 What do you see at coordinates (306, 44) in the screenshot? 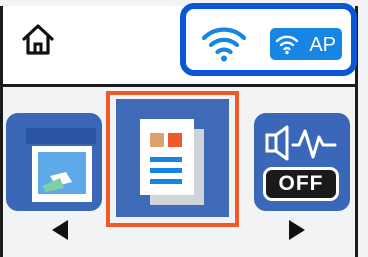
I see `ap-mode-badge: AP` at bounding box center [306, 44].